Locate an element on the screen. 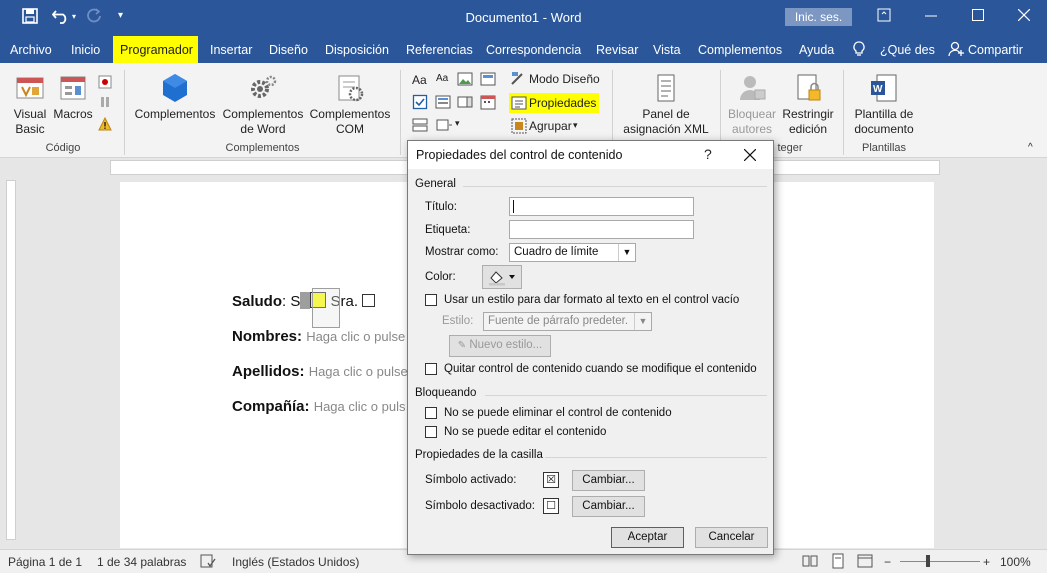  help-icon: ? is located at coordinates (708, 154).